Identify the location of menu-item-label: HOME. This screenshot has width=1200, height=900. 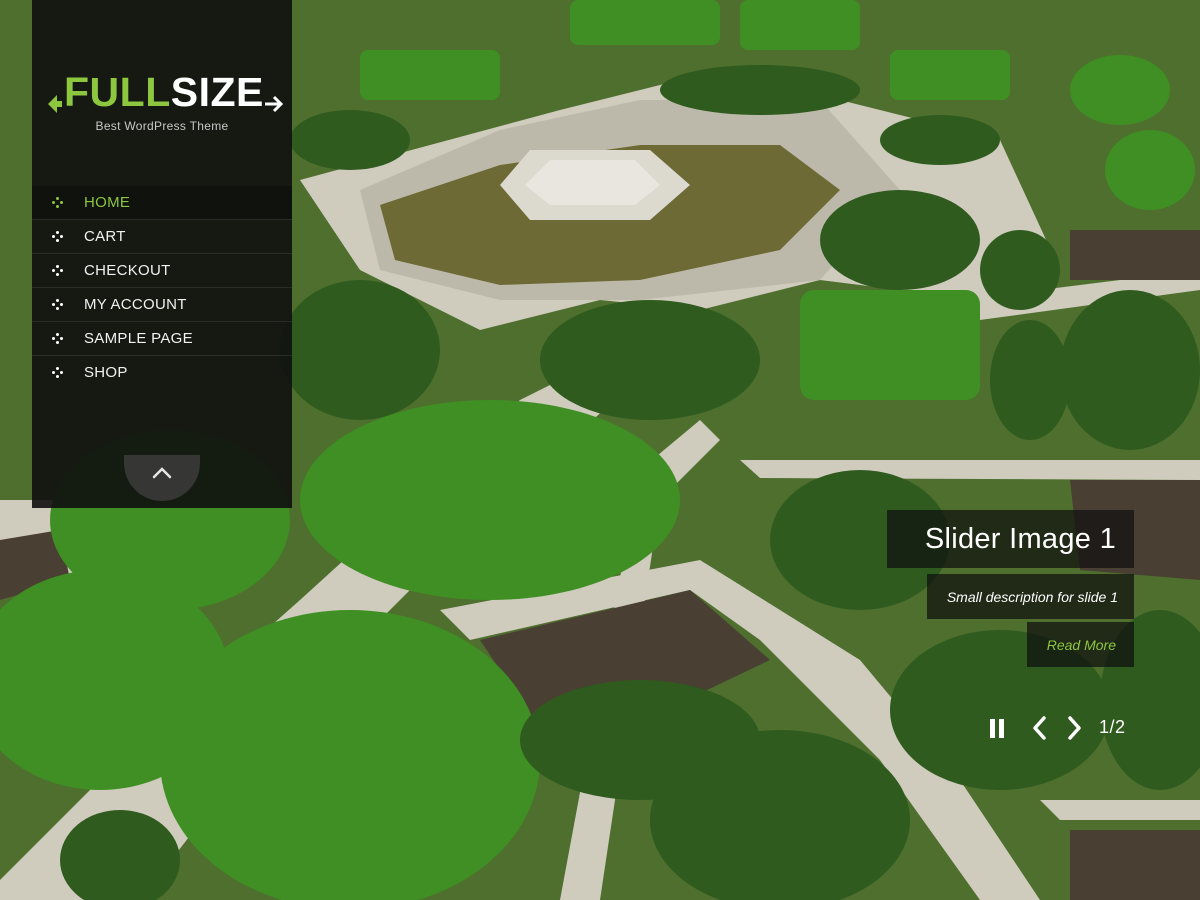
(107, 202).